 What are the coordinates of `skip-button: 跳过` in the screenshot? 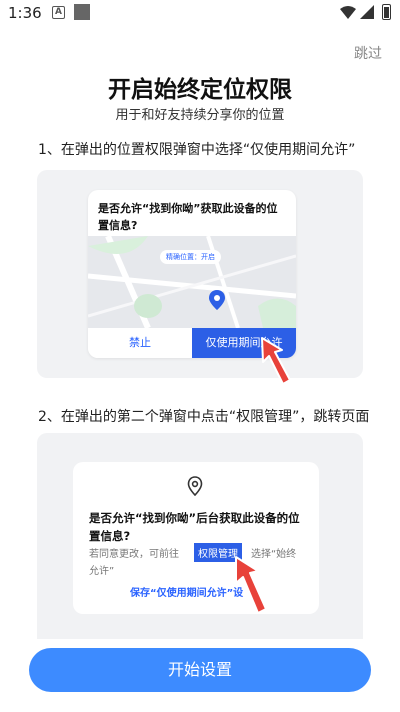 It's located at (368, 53).